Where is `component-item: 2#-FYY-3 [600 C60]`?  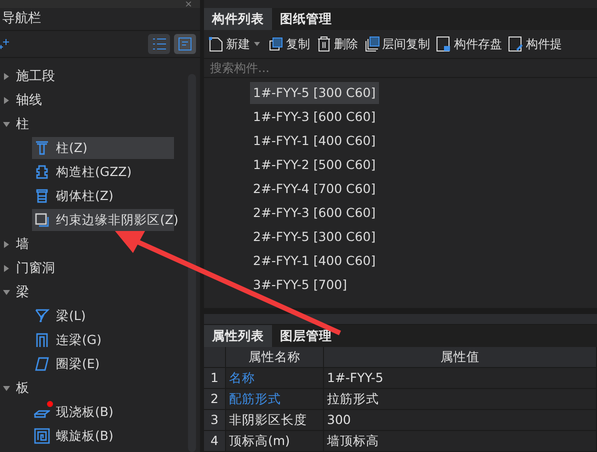 component-item: 2#-FYY-3 [600 C60] is located at coordinates (314, 213).